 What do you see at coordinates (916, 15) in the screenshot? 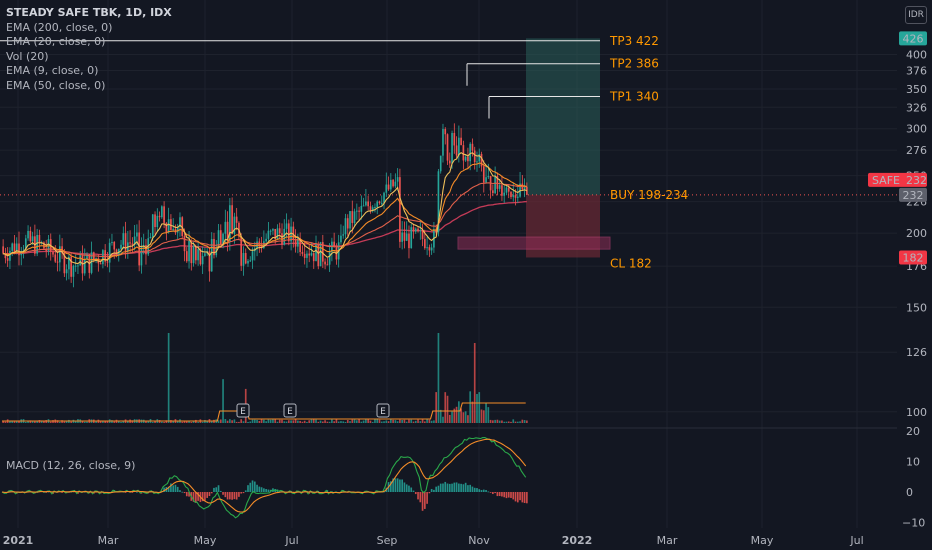
I see `currency-badge: IDR` at bounding box center [916, 15].